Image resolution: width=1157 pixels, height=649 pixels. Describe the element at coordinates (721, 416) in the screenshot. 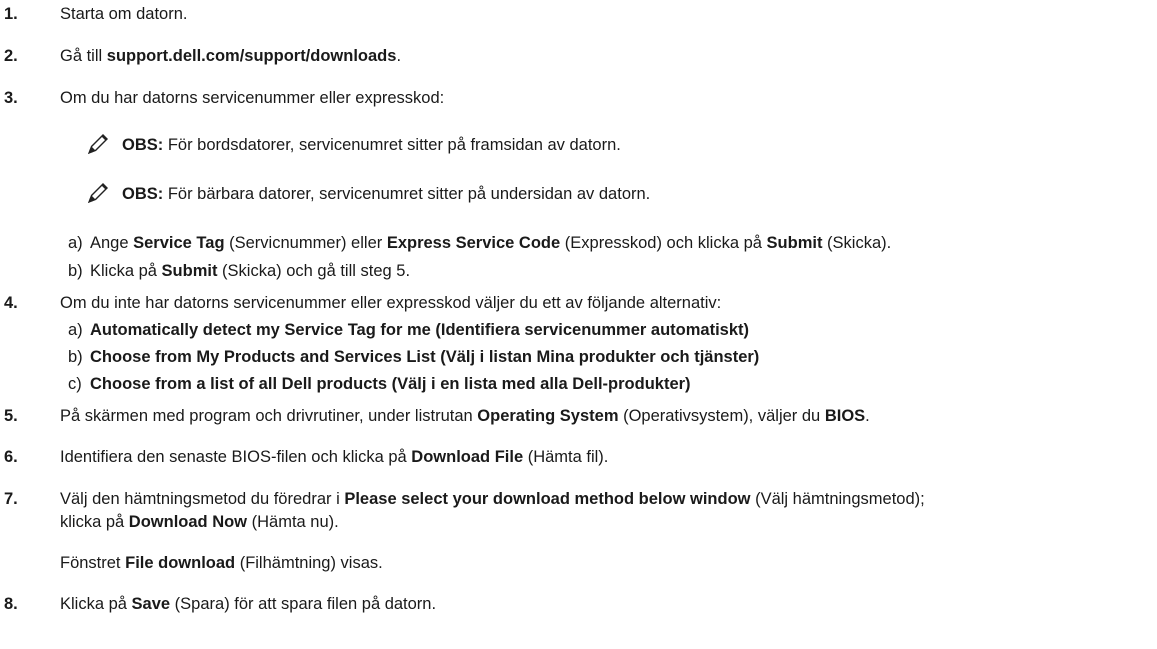

I see `text-part: (Operativsystem), väljer du` at that location.